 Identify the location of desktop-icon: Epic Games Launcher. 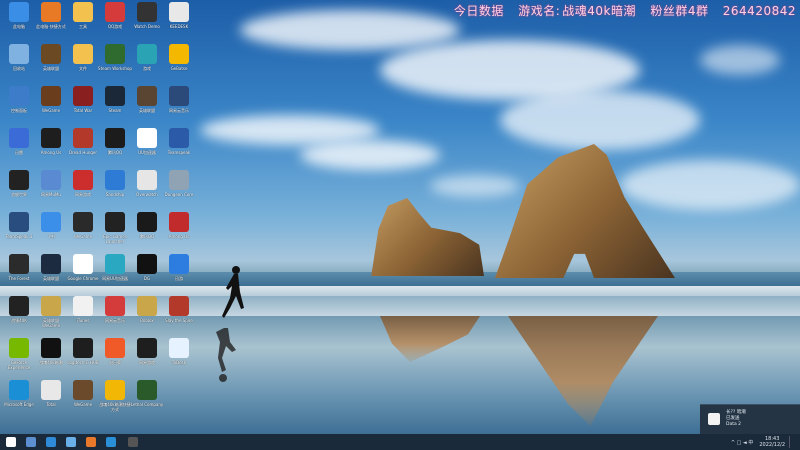
(115, 231).